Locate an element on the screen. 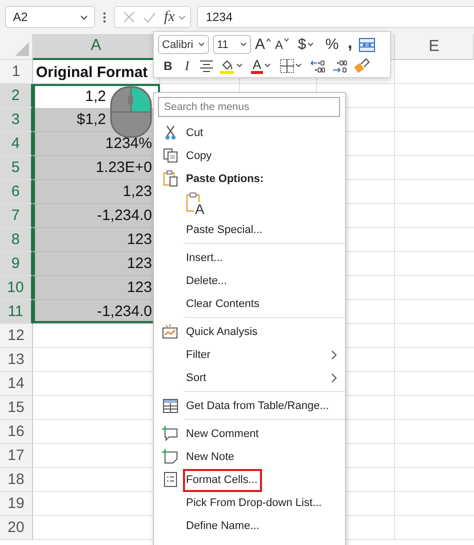  quick-analysis-icon is located at coordinates (170, 331).